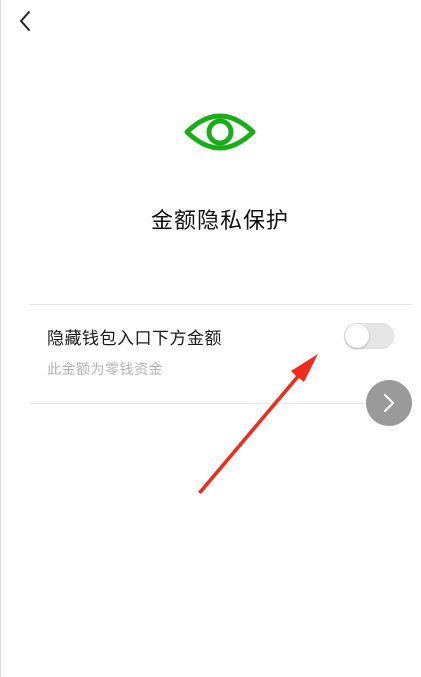  I want to click on chevron-left-icon, so click(25, 21).